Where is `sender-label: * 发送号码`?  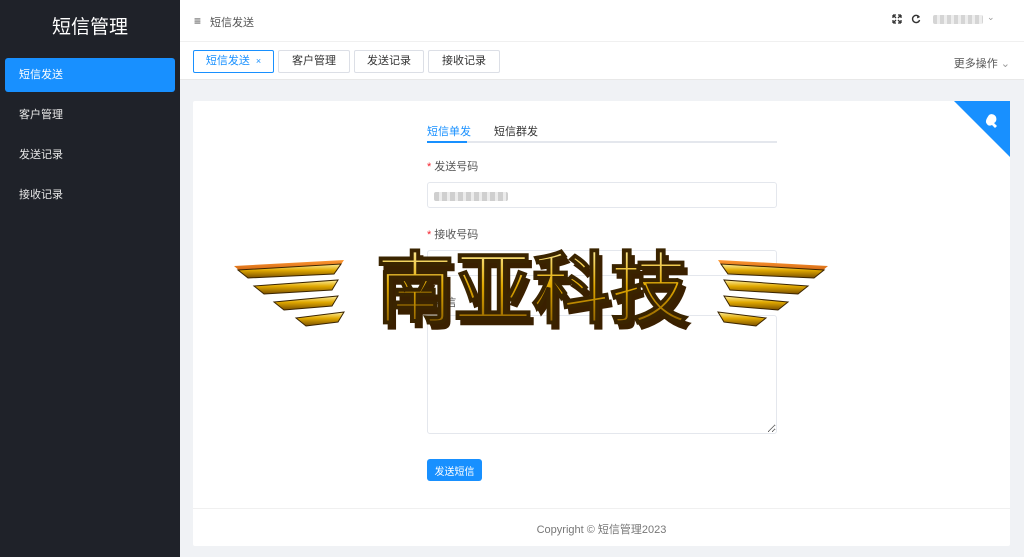 sender-label: * 发送号码 is located at coordinates (452, 166).